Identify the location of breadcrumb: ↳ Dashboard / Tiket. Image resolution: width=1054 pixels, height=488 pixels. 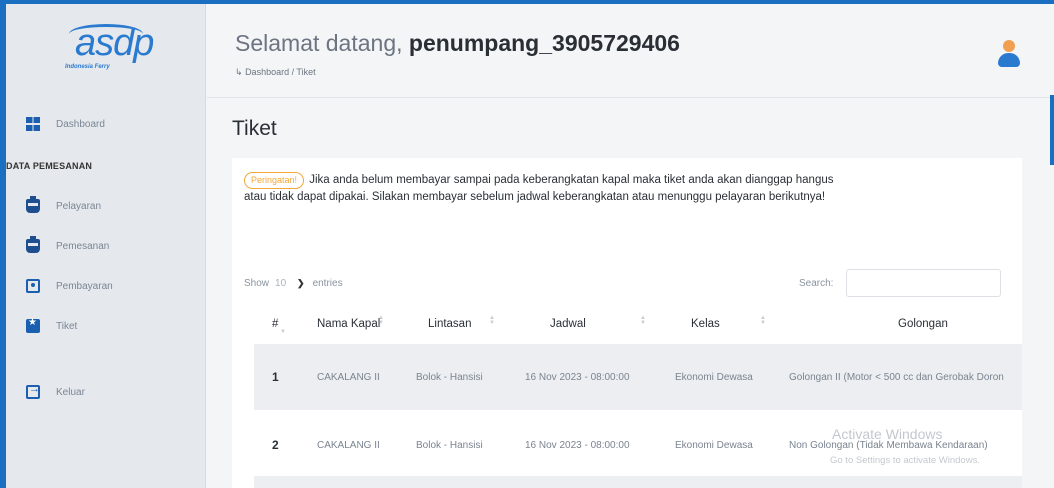
(275, 72).